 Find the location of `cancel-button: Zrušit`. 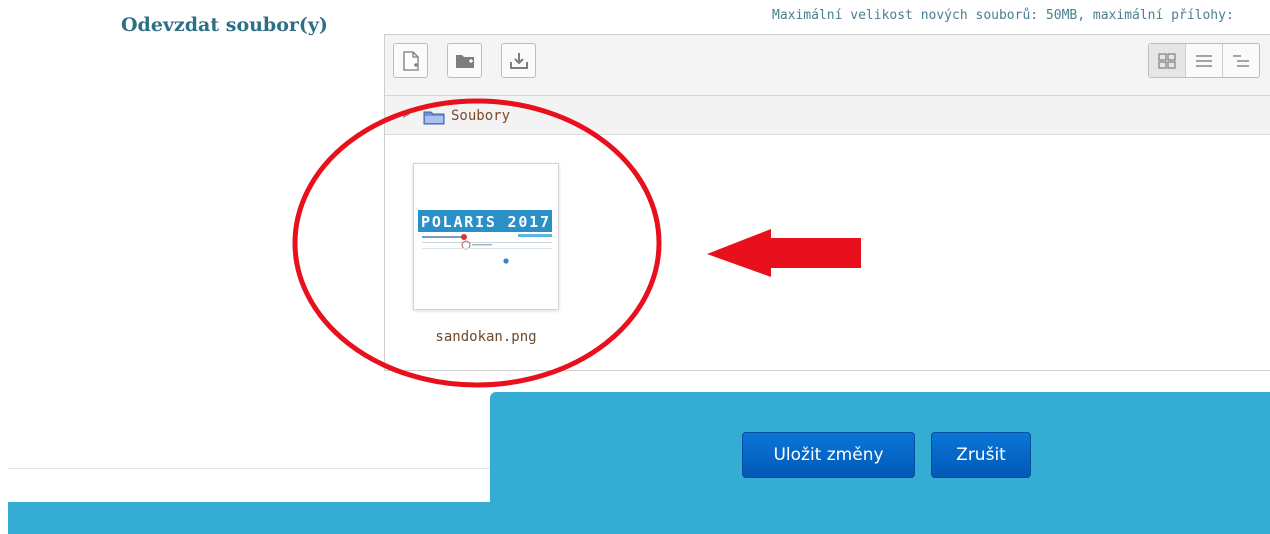

cancel-button: Zrušit is located at coordinates (981, 455).